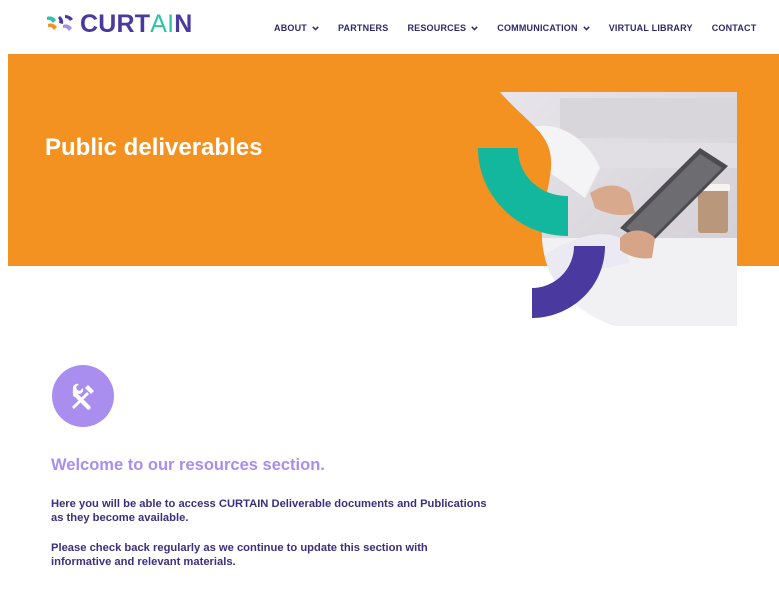 This screenshot has width=779, height=590. I want to click on nav-item-communication: COMMUNICATION, so click(543, 28).